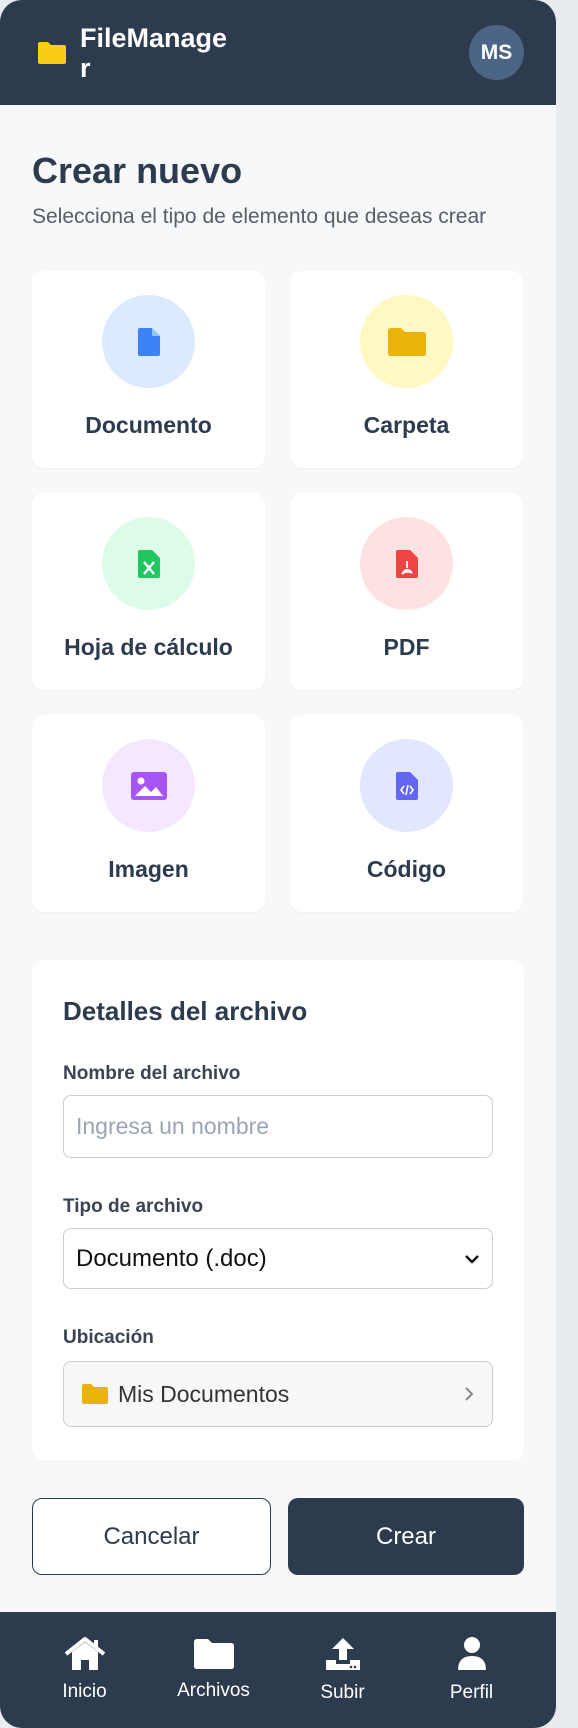  What do you see at coordinates (406, 1536) in the screenshot?
I see `create-button: Crear` at bounding box center [406, 1536].